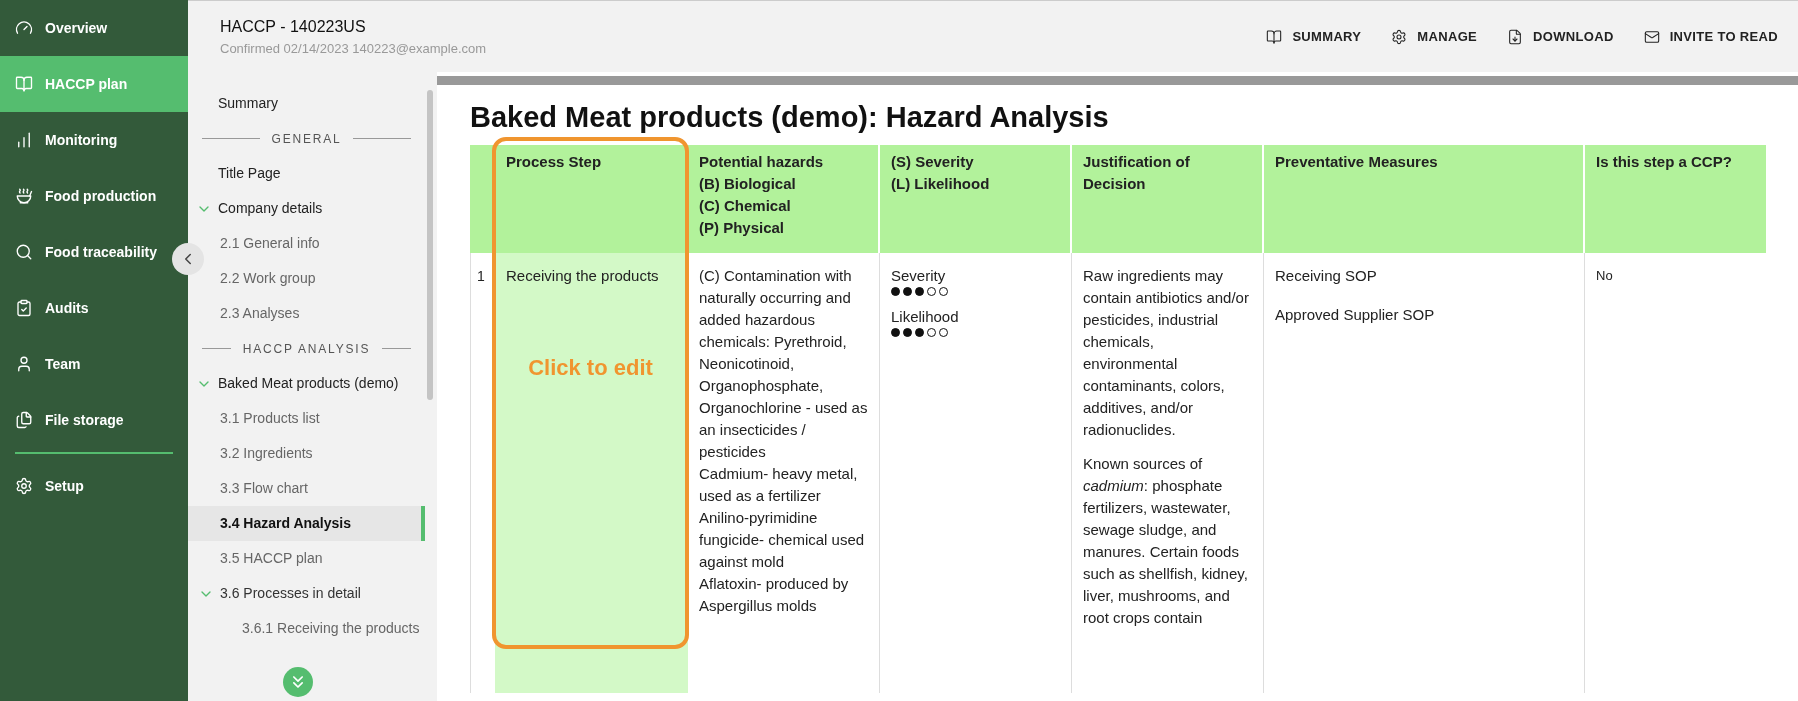  Describe the element at coordinates (188, 259) in the screenshot. I see `collapse-button` at that location.